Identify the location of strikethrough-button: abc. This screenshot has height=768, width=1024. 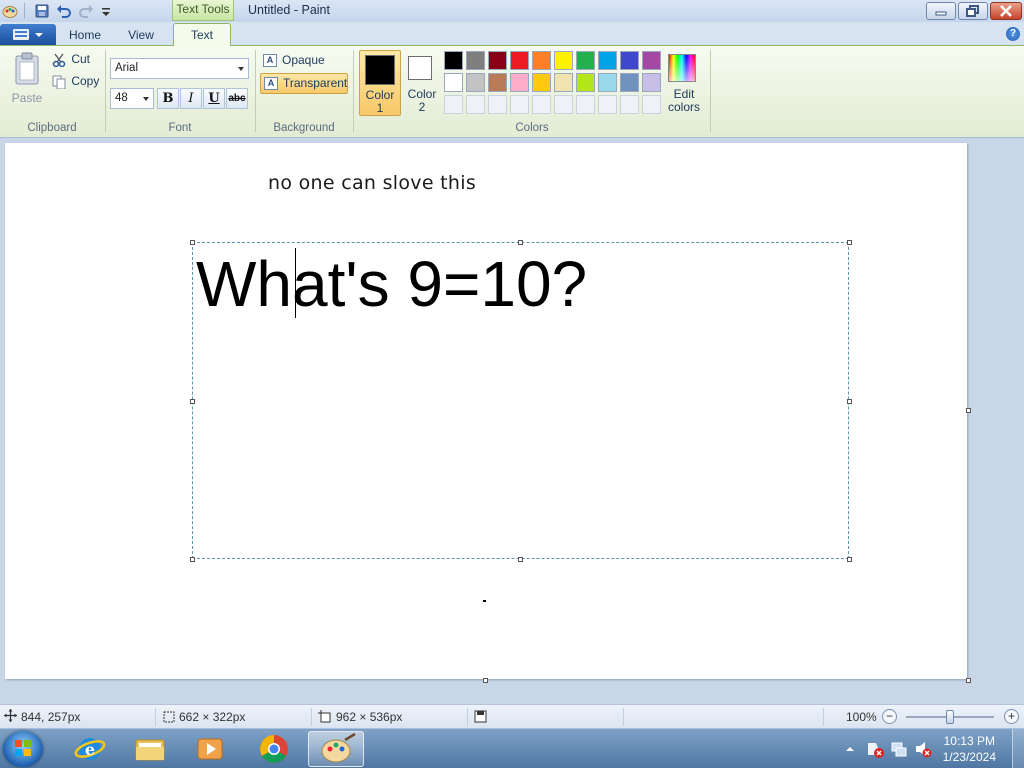
(237, 98).